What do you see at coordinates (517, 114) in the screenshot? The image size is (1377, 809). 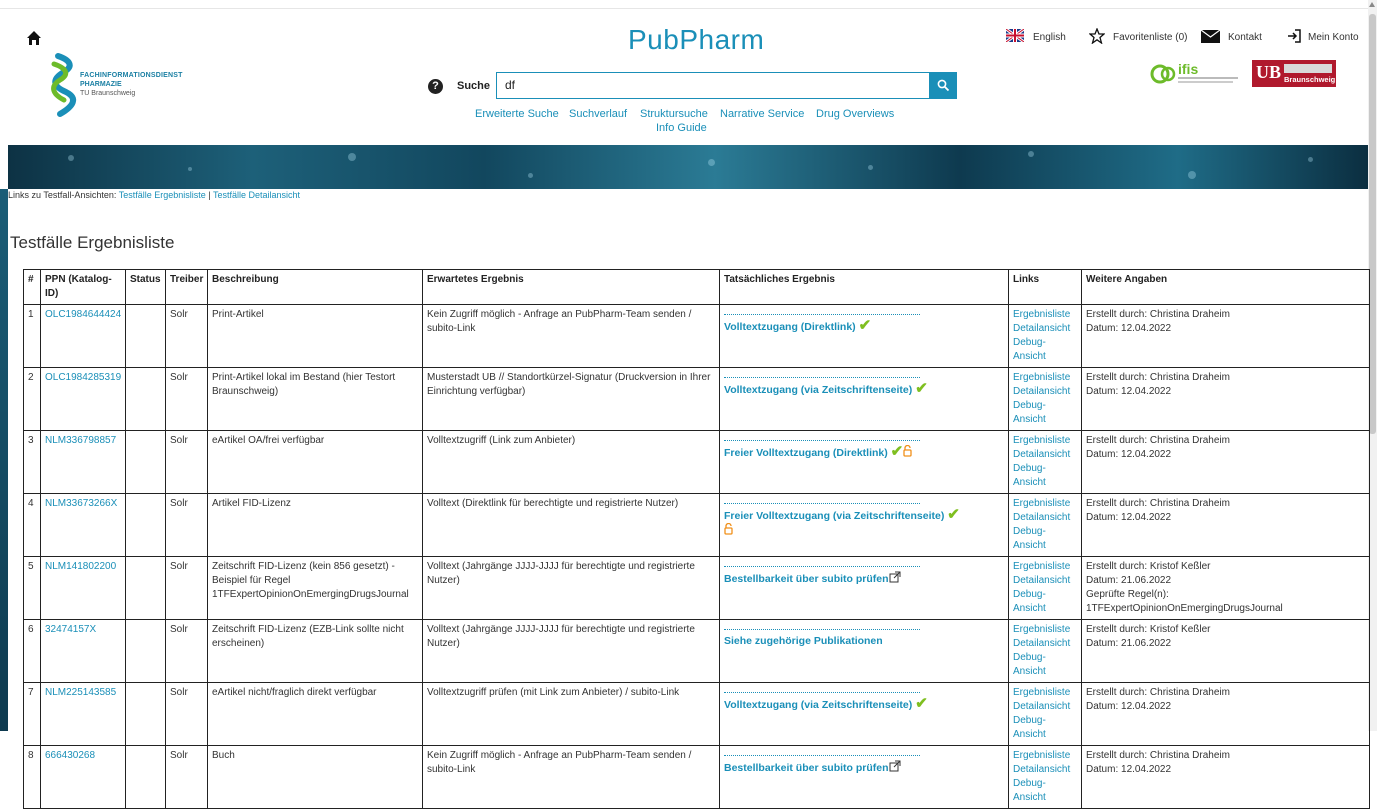 I see `subnav-extended-search: Erweiterte Suche` at bounding box center [517, 114].